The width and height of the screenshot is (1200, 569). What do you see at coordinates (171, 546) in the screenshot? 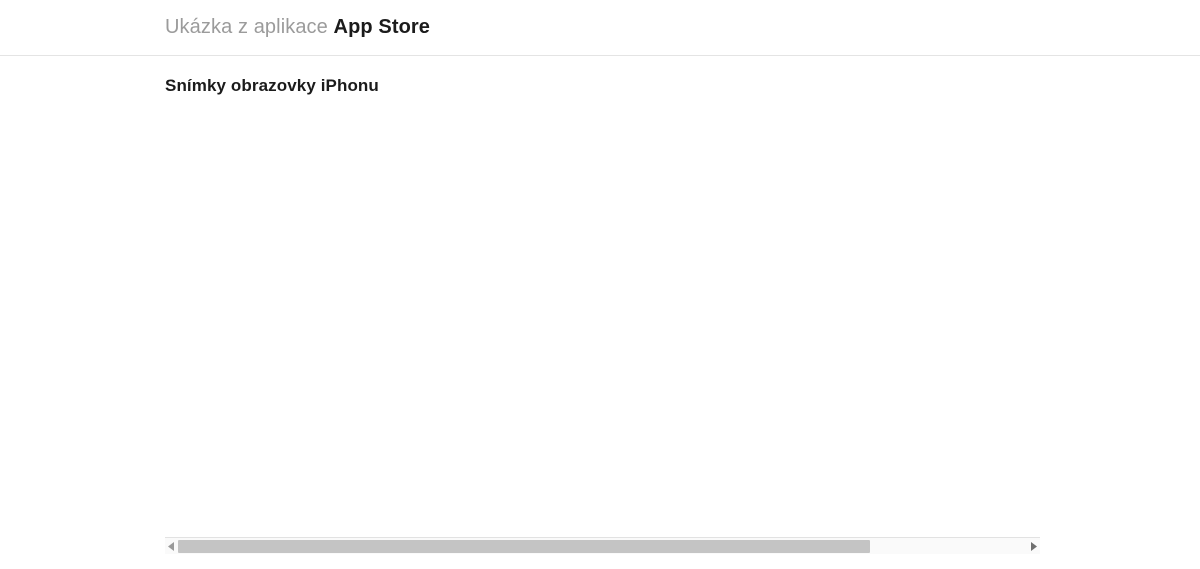
I see `scroll-left-arrow-icon` at bounding box center [171, 546].